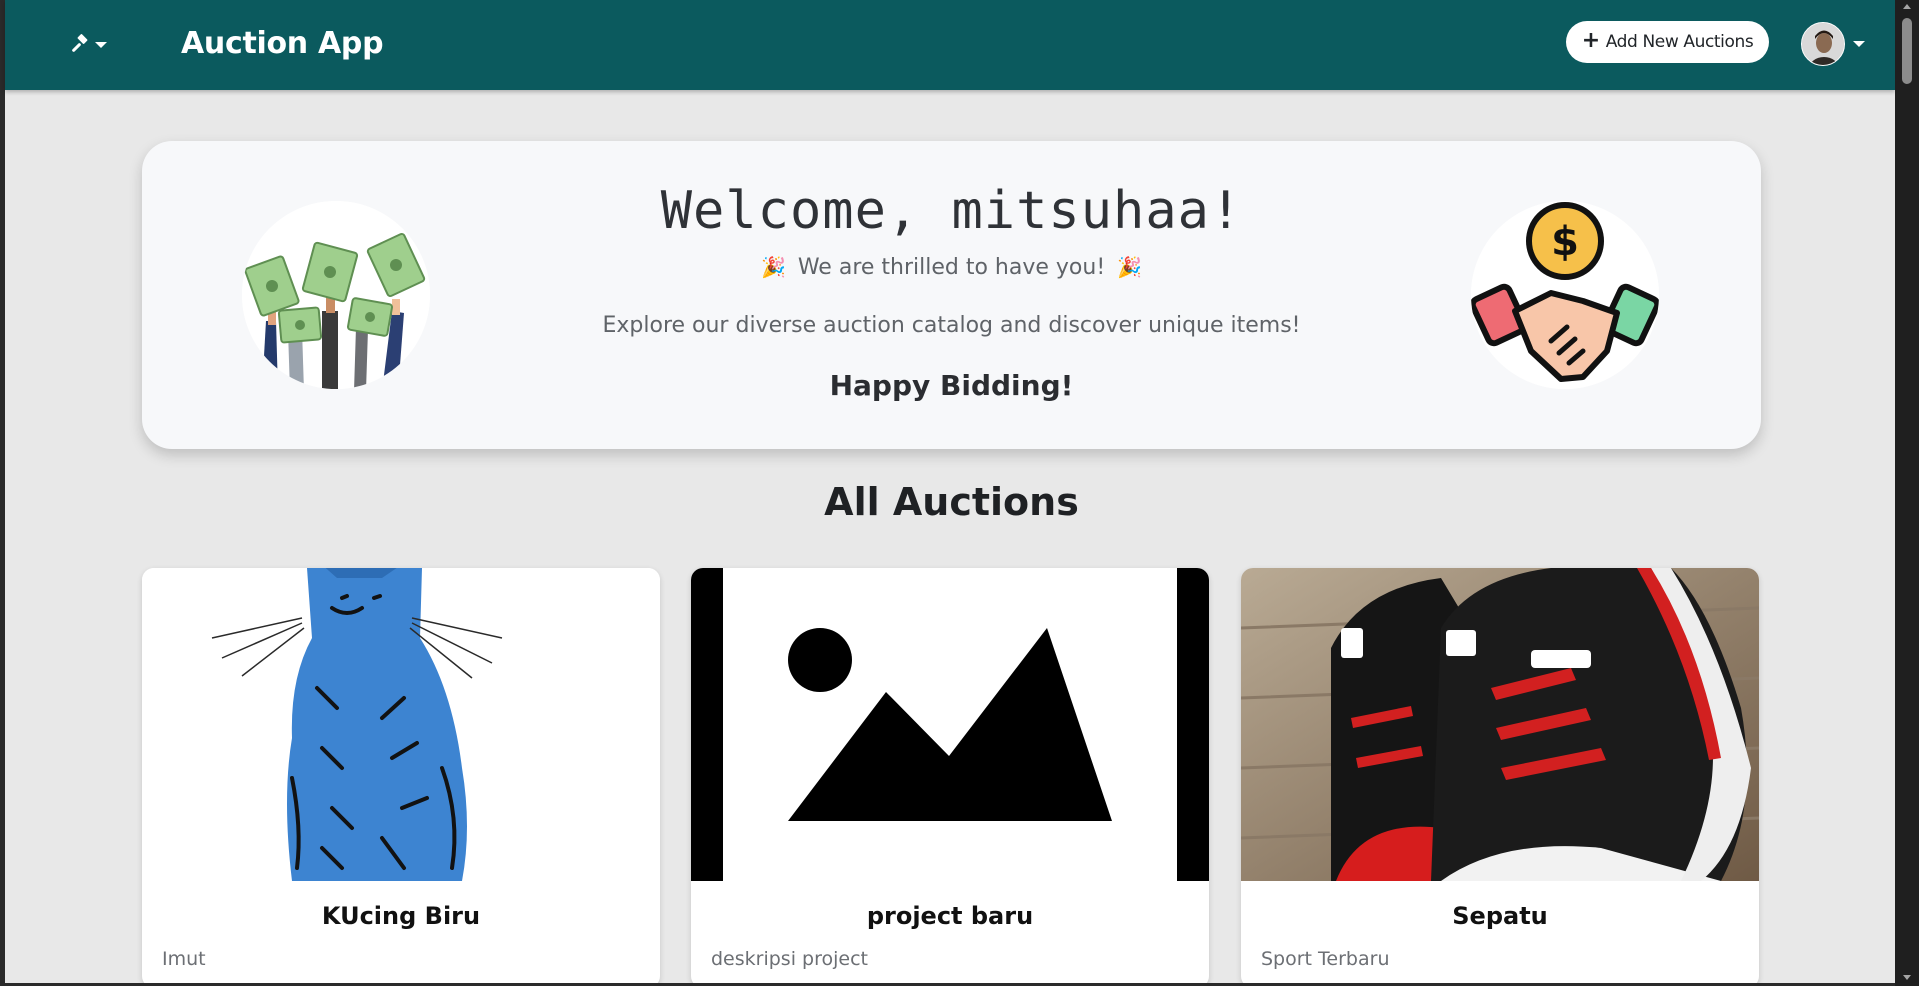 The width and height of the screenshot is (1919, 986). Describe the element at coordinates (950, 45) in the screenshot. I see `navbar: Auction App + Add New Auctions` at that location.